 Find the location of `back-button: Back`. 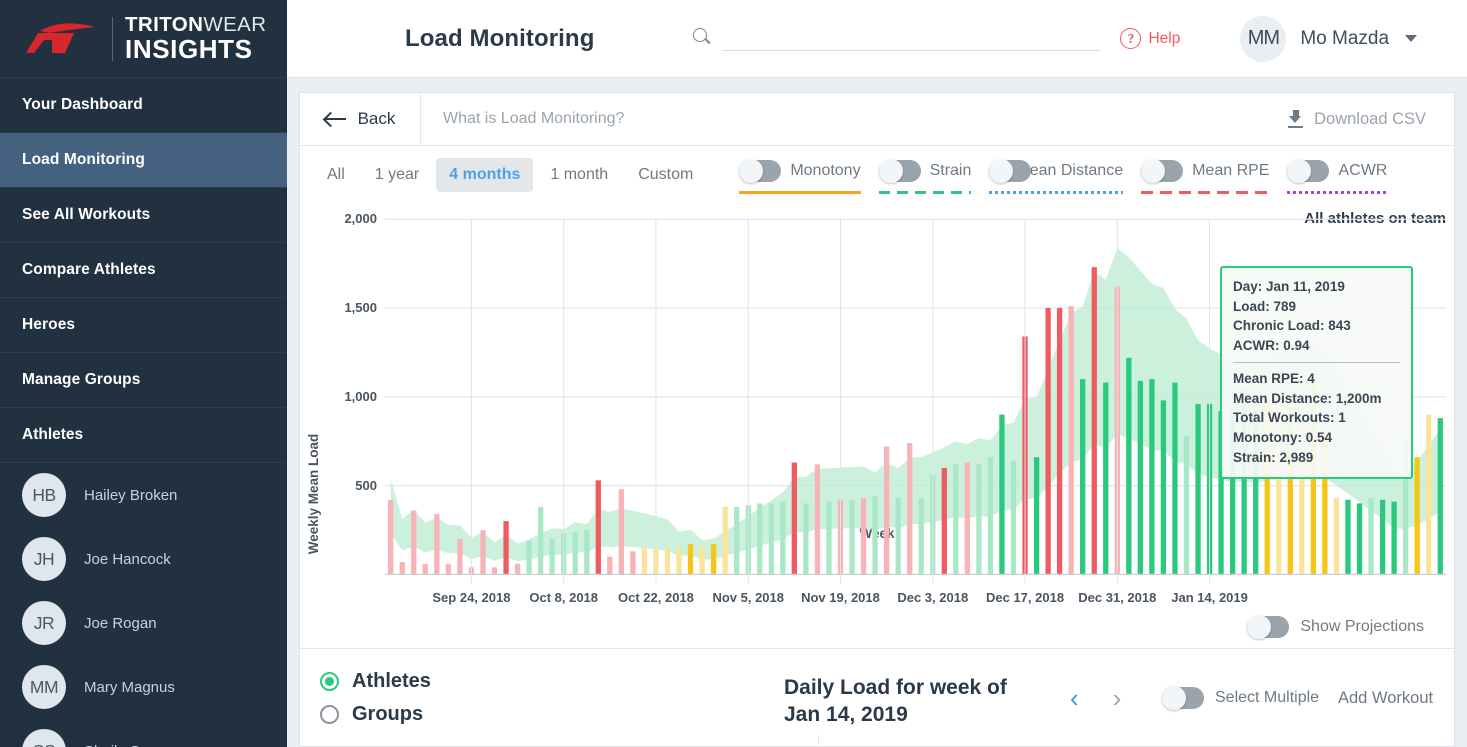

back-button: Back is located at coordinates (360, 119).